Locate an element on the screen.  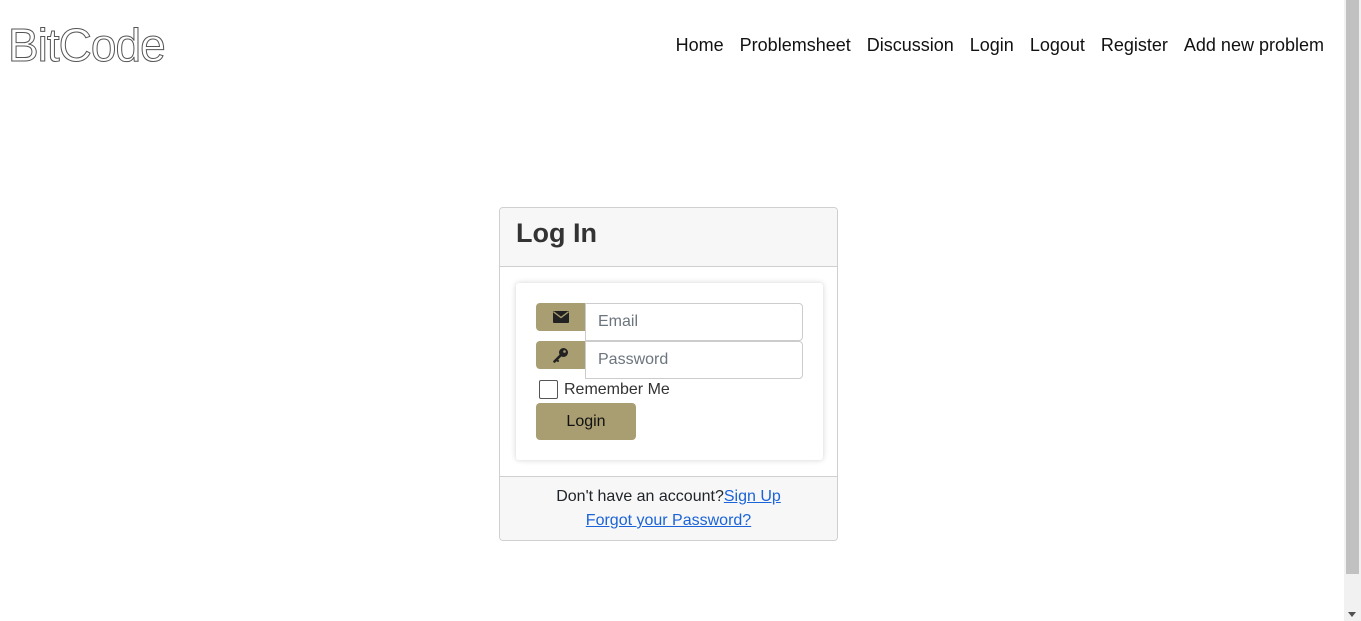
nav-item-add-new-problem: Add new problem is located at coordinates (1254, 45).